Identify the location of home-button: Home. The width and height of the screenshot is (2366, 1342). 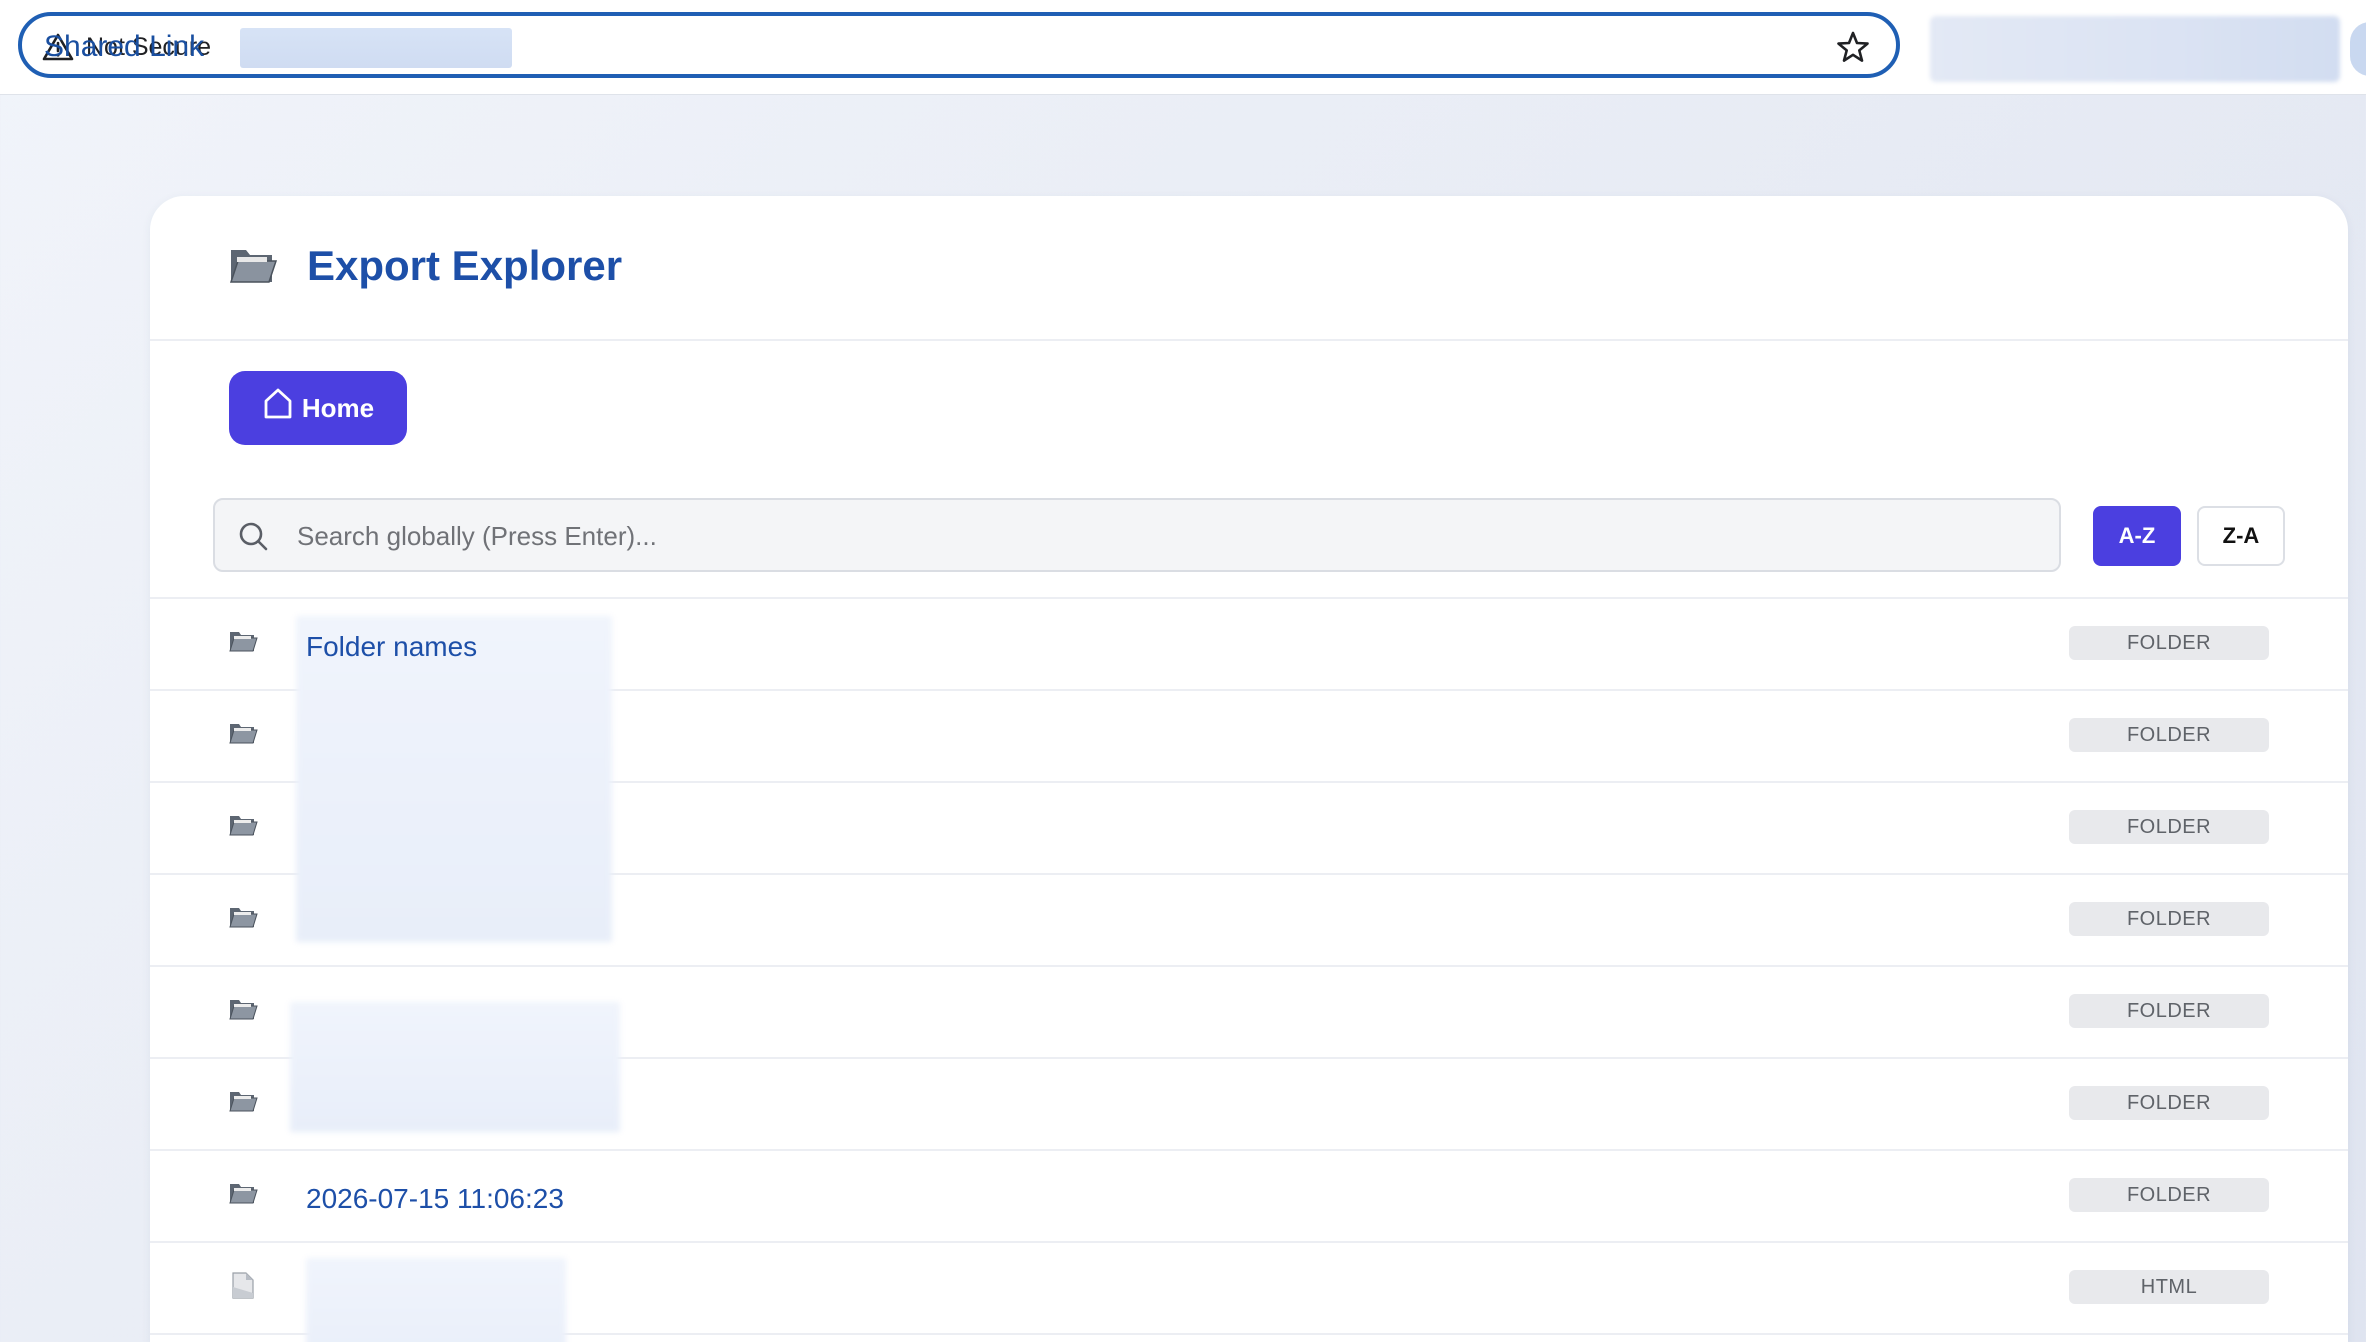
(318, 408).